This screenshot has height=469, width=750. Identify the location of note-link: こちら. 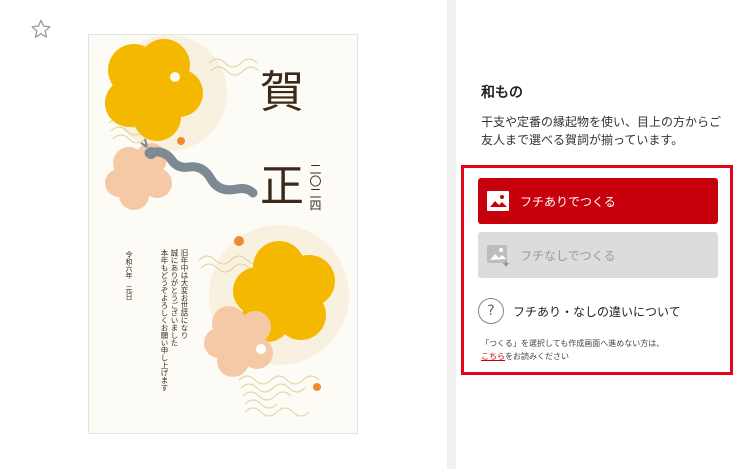
(493, 356).